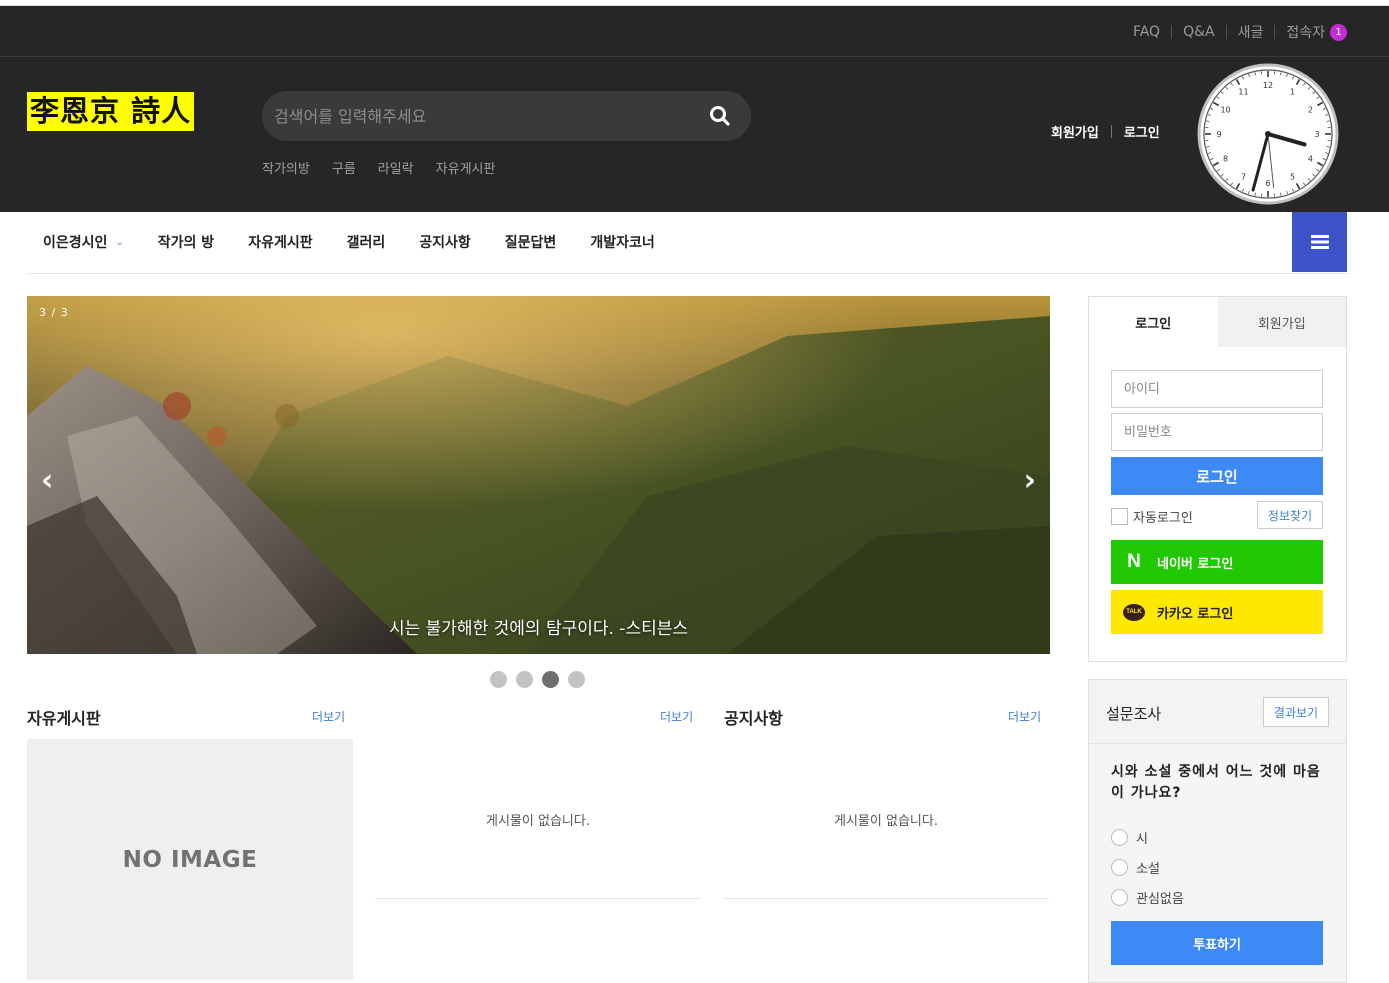  I want to click on join-link: 회원가입, so click(1075, 131).